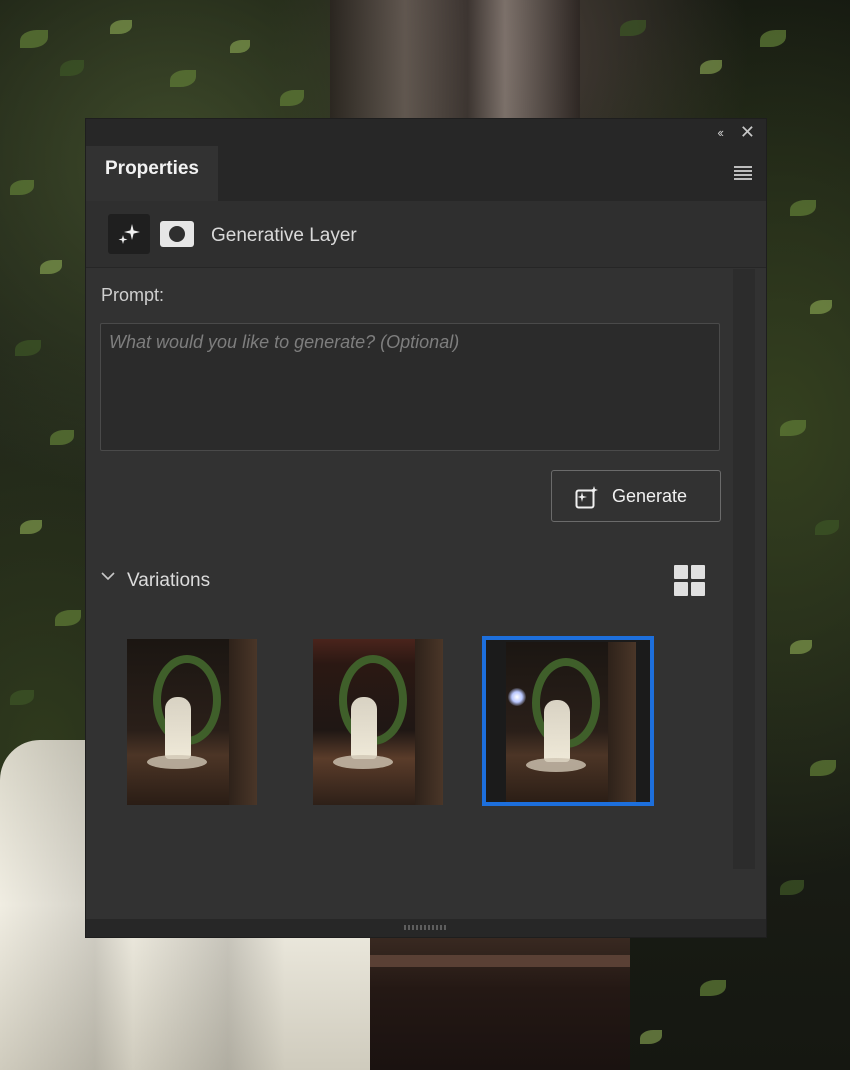 The image size is (850, 1070). What do you see at coordinates (426, 132) in the screenshot?
I see `panel-titlebar: ‹‹ ✕` at bounding box center [426, 132].